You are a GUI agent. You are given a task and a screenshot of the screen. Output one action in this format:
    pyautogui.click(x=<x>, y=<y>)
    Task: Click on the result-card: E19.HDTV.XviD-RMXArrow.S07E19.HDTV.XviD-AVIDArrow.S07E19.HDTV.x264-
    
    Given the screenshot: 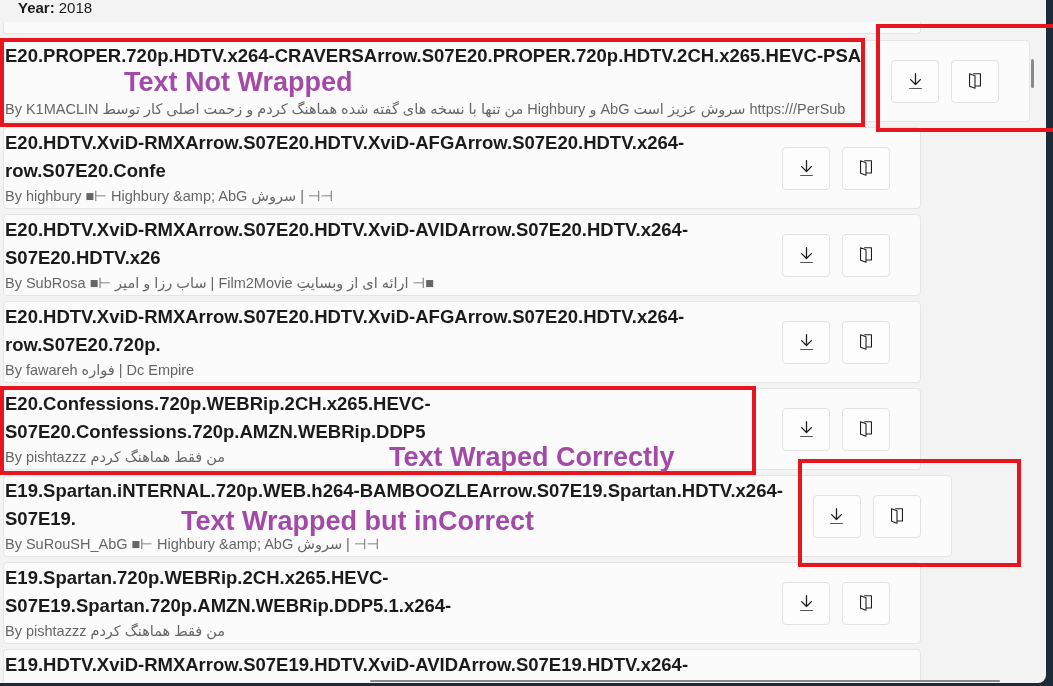 What is the action you would take?
    pyautogui.click(x=462, y=665)
    